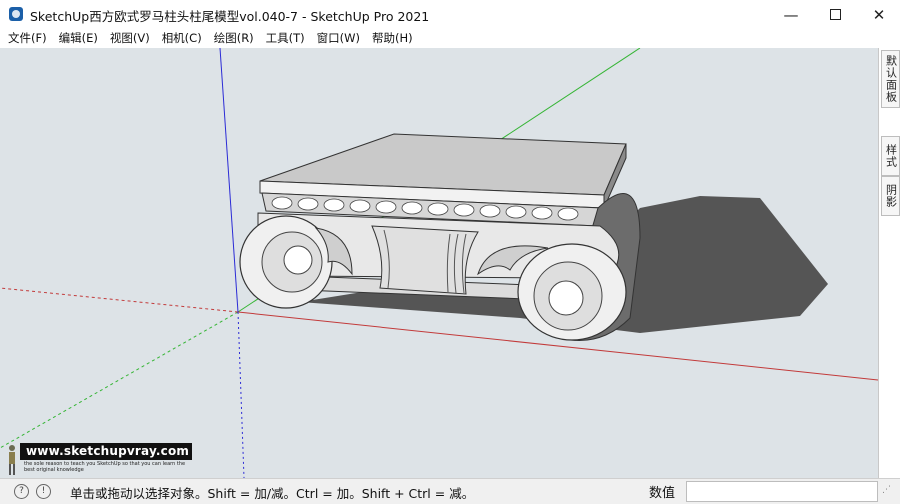  Describe the element at coordinates (298, 260) in the screenshot. I see `left-volute-eye` at that location.